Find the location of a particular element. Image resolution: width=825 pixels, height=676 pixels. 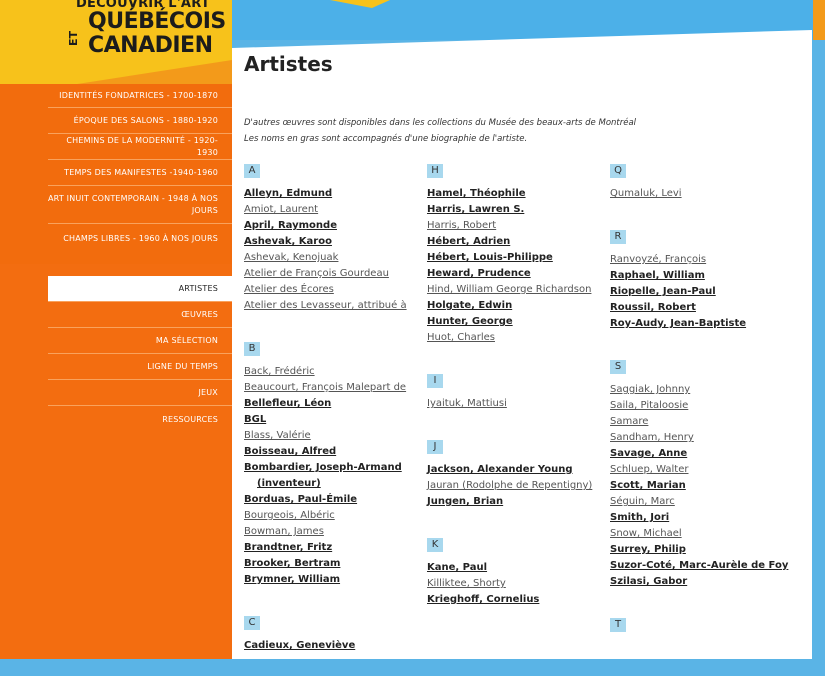

artist-link: Raphael, William is located at coordinates (697, 276).